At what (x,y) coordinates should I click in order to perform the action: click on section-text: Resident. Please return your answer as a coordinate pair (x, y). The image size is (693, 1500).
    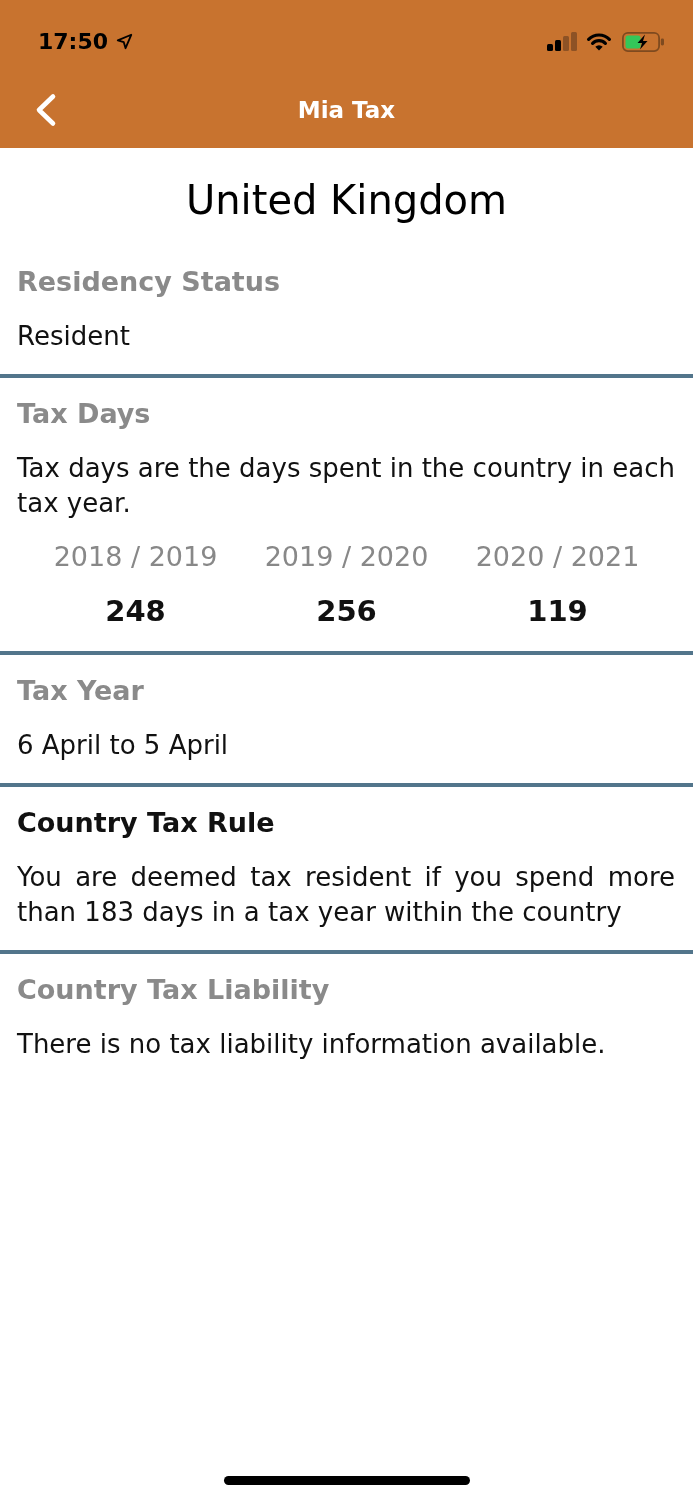
    Looking at the image, I should click on (74, 336).